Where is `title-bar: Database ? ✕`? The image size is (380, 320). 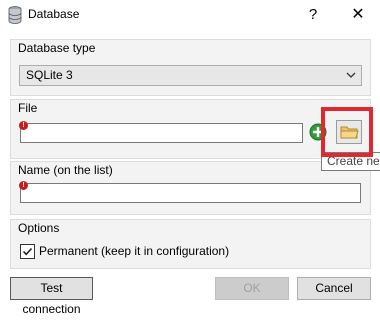
title-bar: Database ? ✕ is located at coordinates (190, 15).